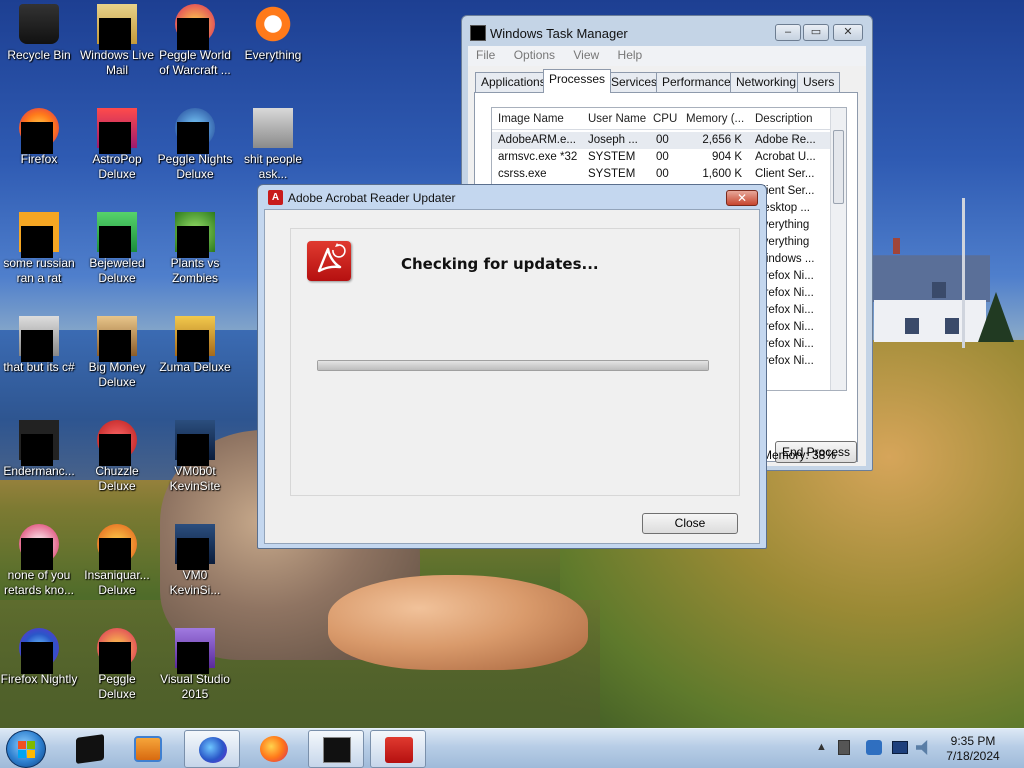 This screenshot has width=1024, height=768. I want to click on menu-options: Options, so click(534, 54).